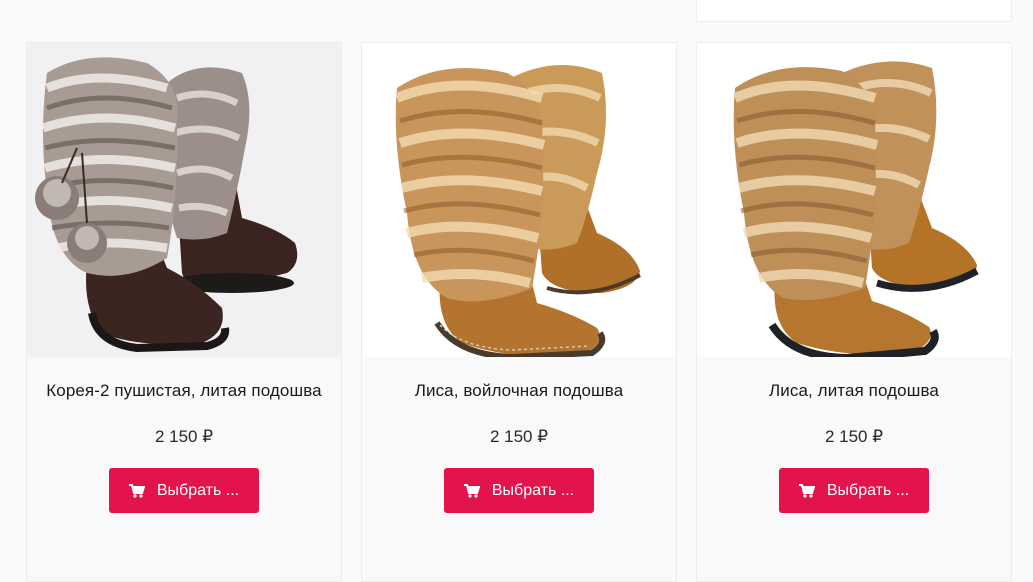 Image resolution: width=1033 pixels, height=582 pixels. Describe the element at coordinates (854, 391) in the screenshot. I see `product-title: Лиса, литая подошва` at that location.